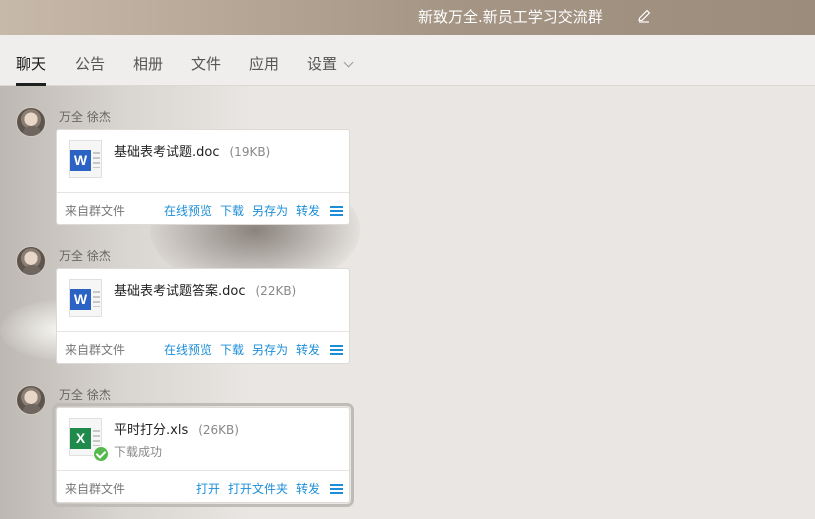 Image resolution: width=815 pixels, height=519 pixels. I want to click on file-card-footer: 来自群文件 打开 打开文件夹 转发, so click(203, 486).